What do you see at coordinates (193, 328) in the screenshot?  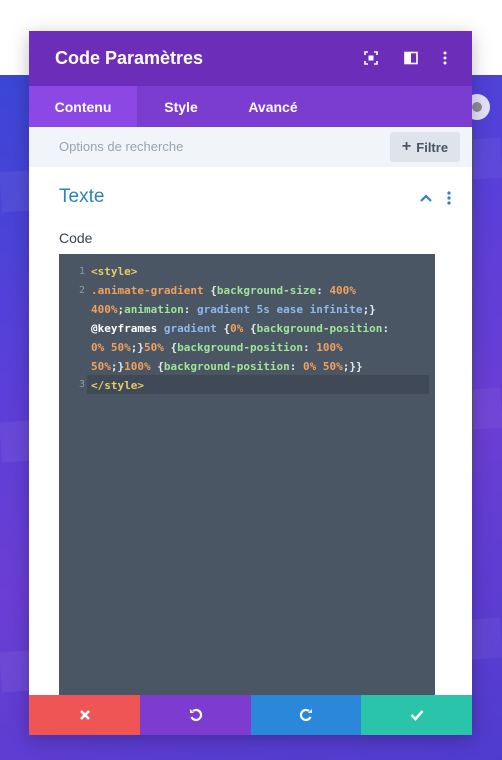 I see `code-token: gradient` at bounding box center [193, 328].